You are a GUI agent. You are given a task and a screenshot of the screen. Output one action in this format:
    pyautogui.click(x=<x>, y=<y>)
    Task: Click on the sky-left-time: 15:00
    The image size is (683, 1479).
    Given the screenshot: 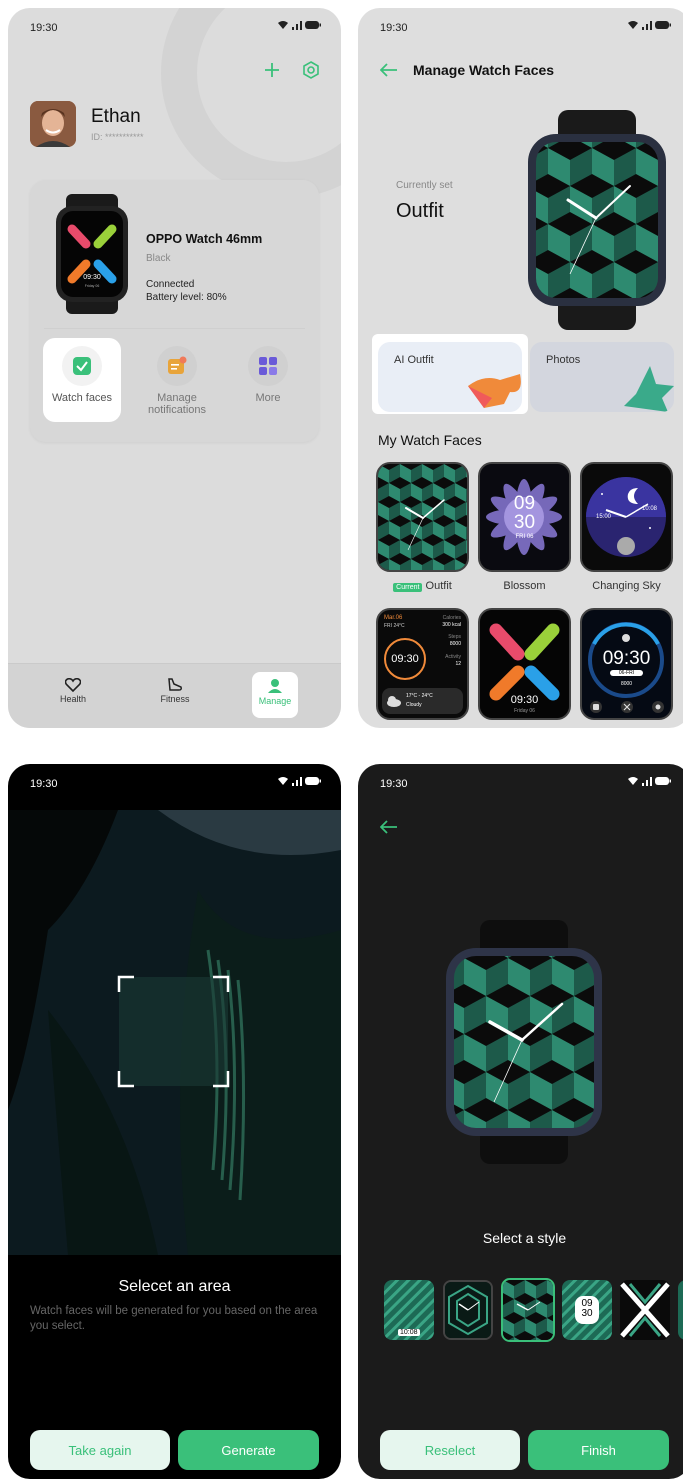 What is the action you would take?
    pyautogui.click(x=604, y=517)
    